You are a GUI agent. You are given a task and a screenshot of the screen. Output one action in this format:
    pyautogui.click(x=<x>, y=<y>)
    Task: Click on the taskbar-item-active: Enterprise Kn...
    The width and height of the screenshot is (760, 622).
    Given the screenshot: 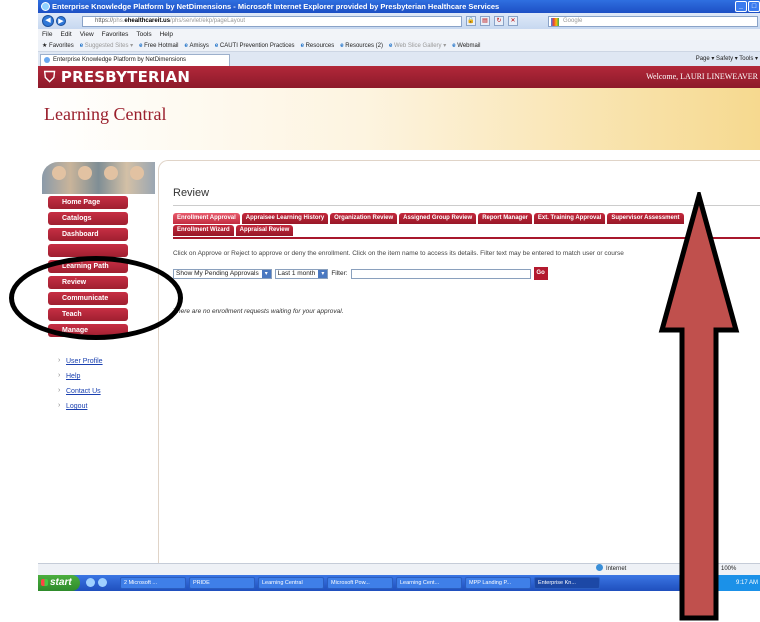 What is the action you would take?
    pyautogui.click(x=567, y=583)
    